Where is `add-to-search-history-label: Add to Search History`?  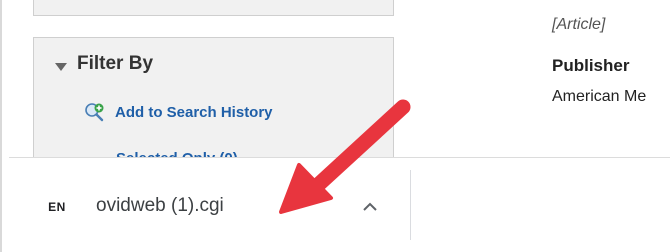
add-to-search-history-label: Add to Search History is located at coordinates (194, 112).